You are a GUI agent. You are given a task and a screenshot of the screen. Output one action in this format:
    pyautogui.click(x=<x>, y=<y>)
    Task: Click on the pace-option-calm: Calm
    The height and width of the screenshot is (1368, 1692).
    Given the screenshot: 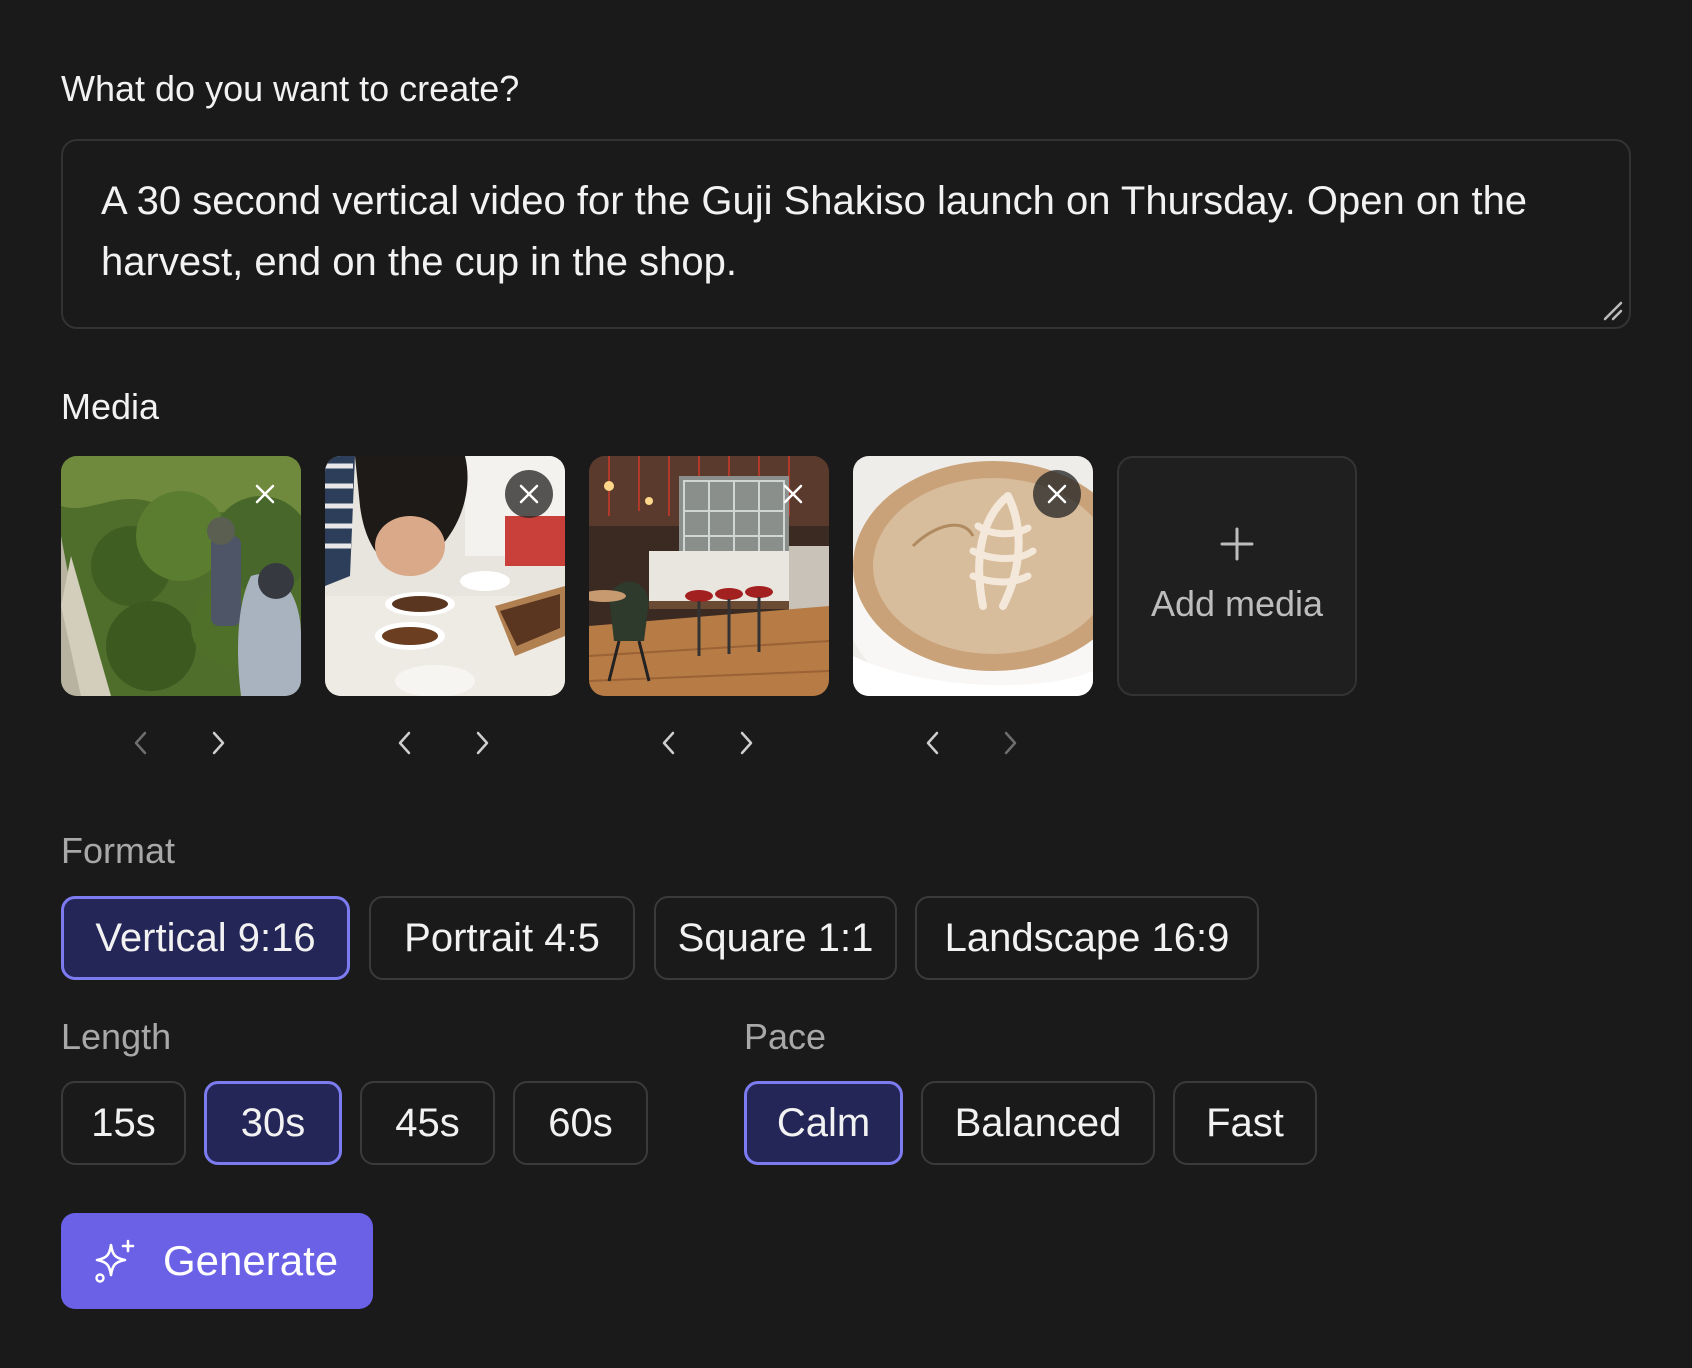 What is the action you would take?
    pyautogui.click(x=823, y=1123)
    